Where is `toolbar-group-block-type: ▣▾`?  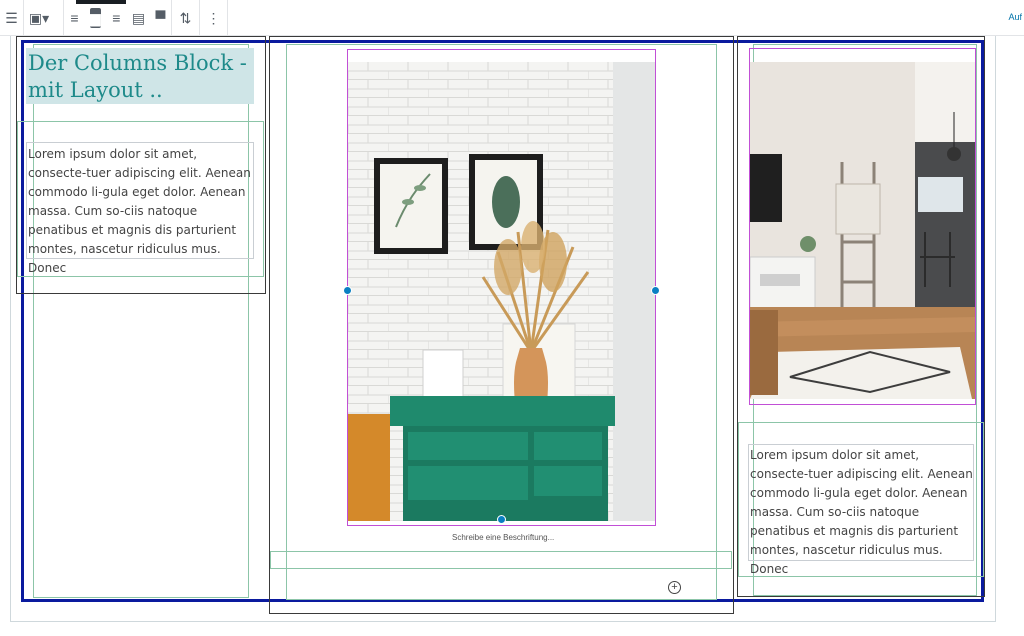 toolbar-group-block-type: ▣▾ is located at coordinates (44, 18).